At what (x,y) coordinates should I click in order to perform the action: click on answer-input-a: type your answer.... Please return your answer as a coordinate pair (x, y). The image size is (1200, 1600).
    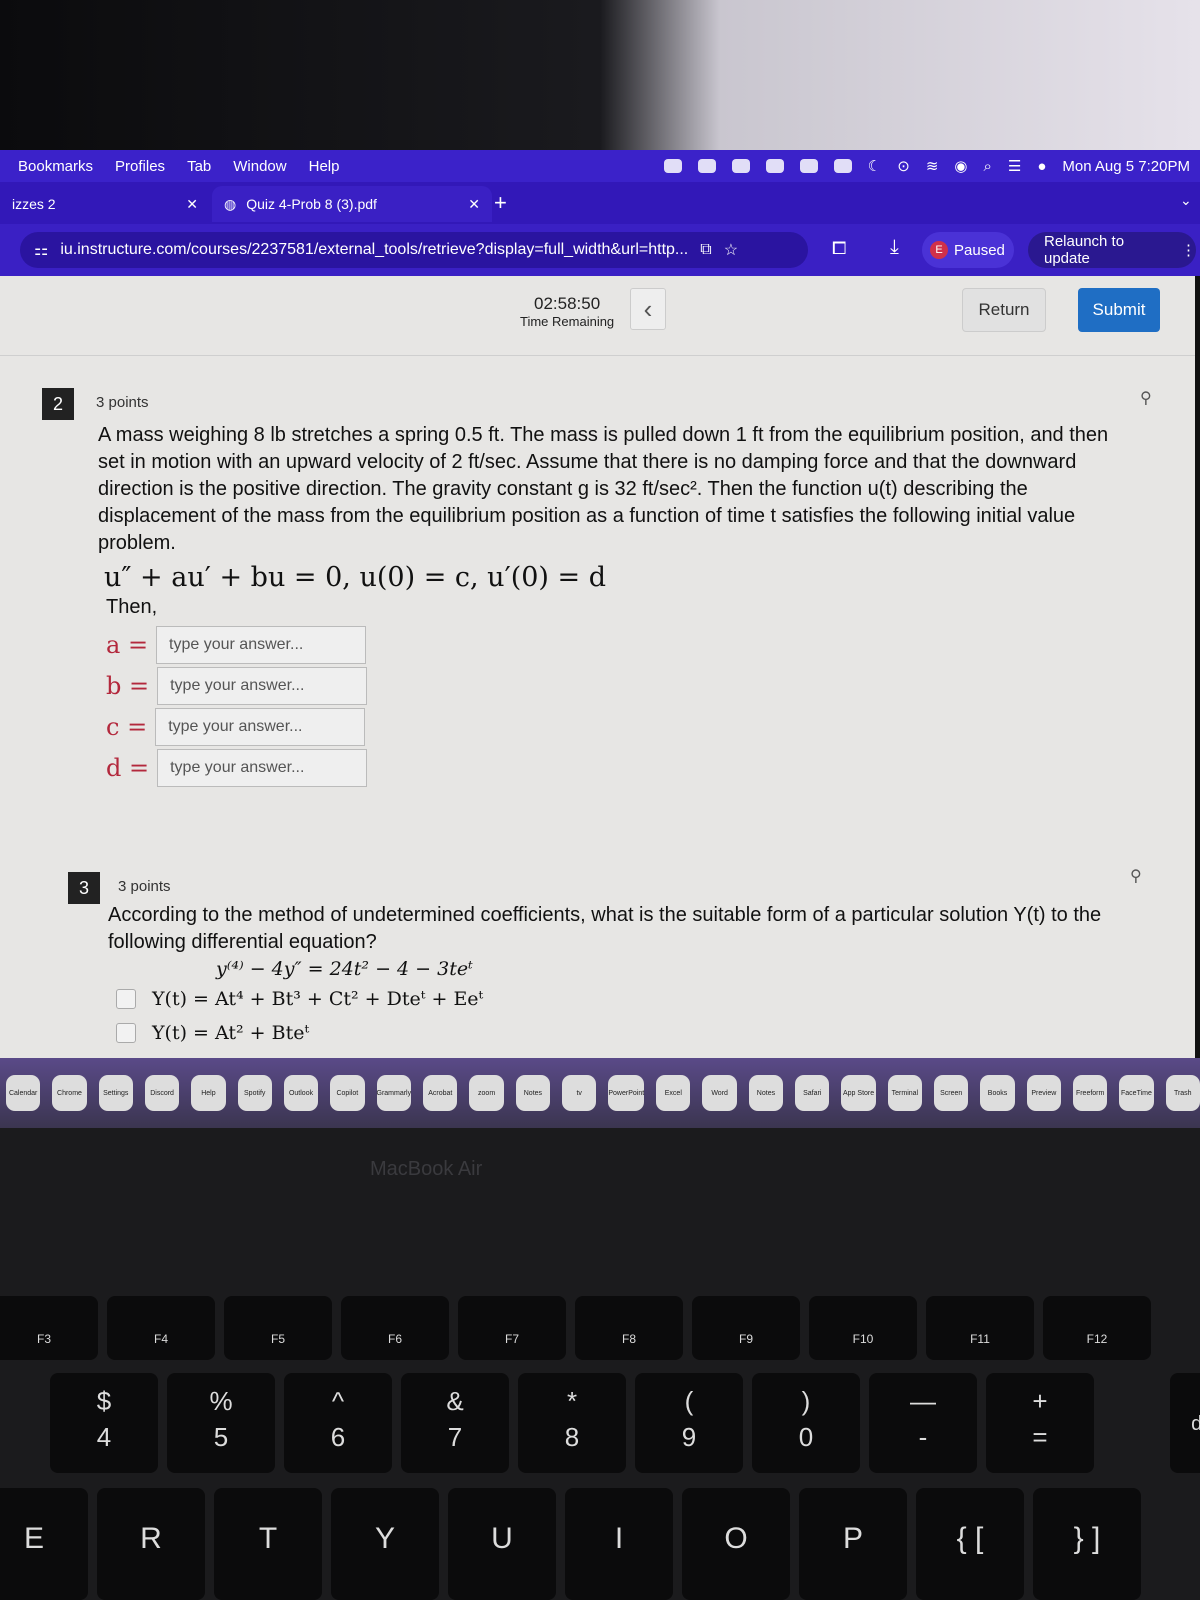
    Looking at the image, I should click on (261, 645).